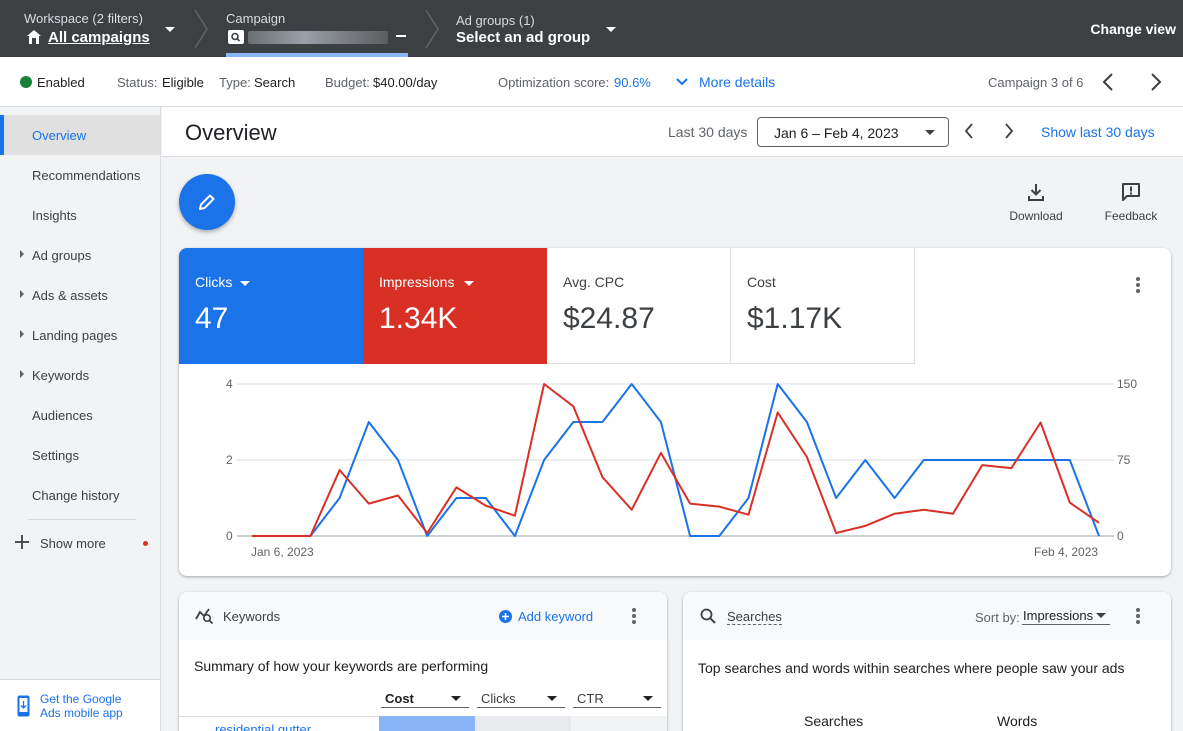 The width and height of the screenshot is (1183, 731). I want to click on sidebar-item-recommendations: Recommendations, so click(80, 175).